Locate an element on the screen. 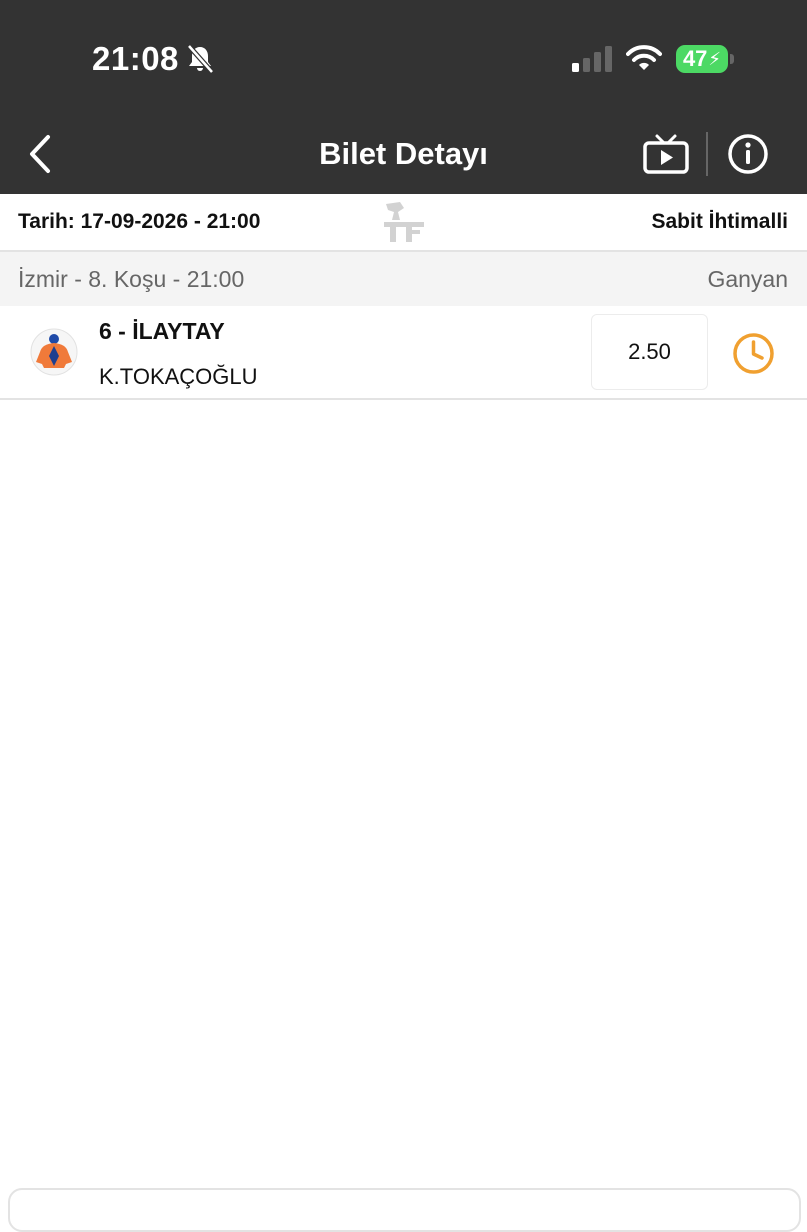  ticket-type: Sabit İhtimalli is located at coordinates (719, 221).